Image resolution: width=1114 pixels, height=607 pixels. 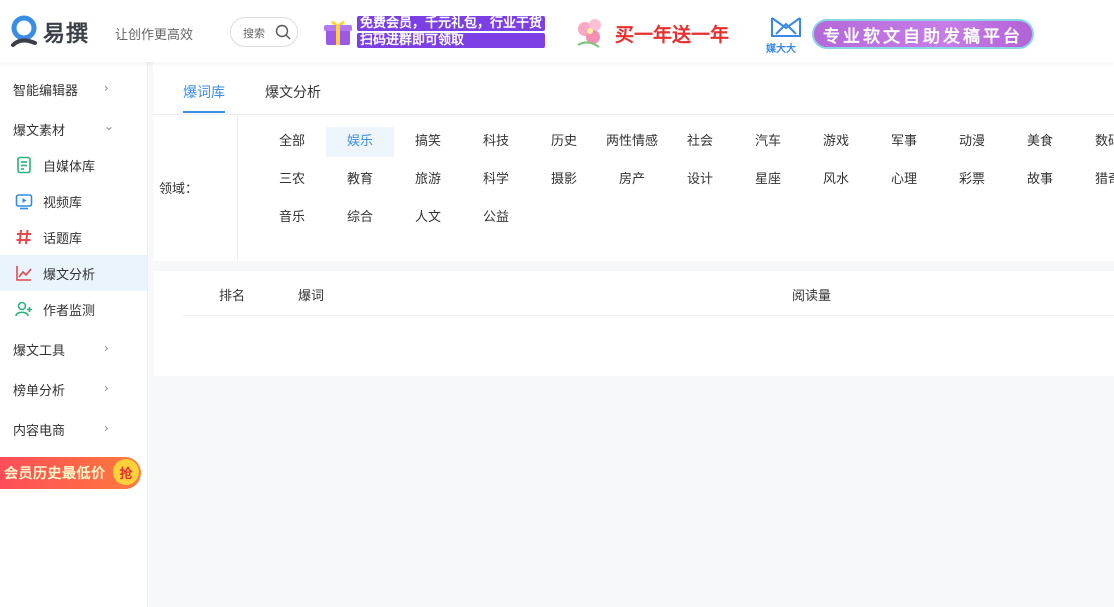 I want to click on sidebar-item-content-ecommerce: 内容电商 ›, so click(x=73, y=429).